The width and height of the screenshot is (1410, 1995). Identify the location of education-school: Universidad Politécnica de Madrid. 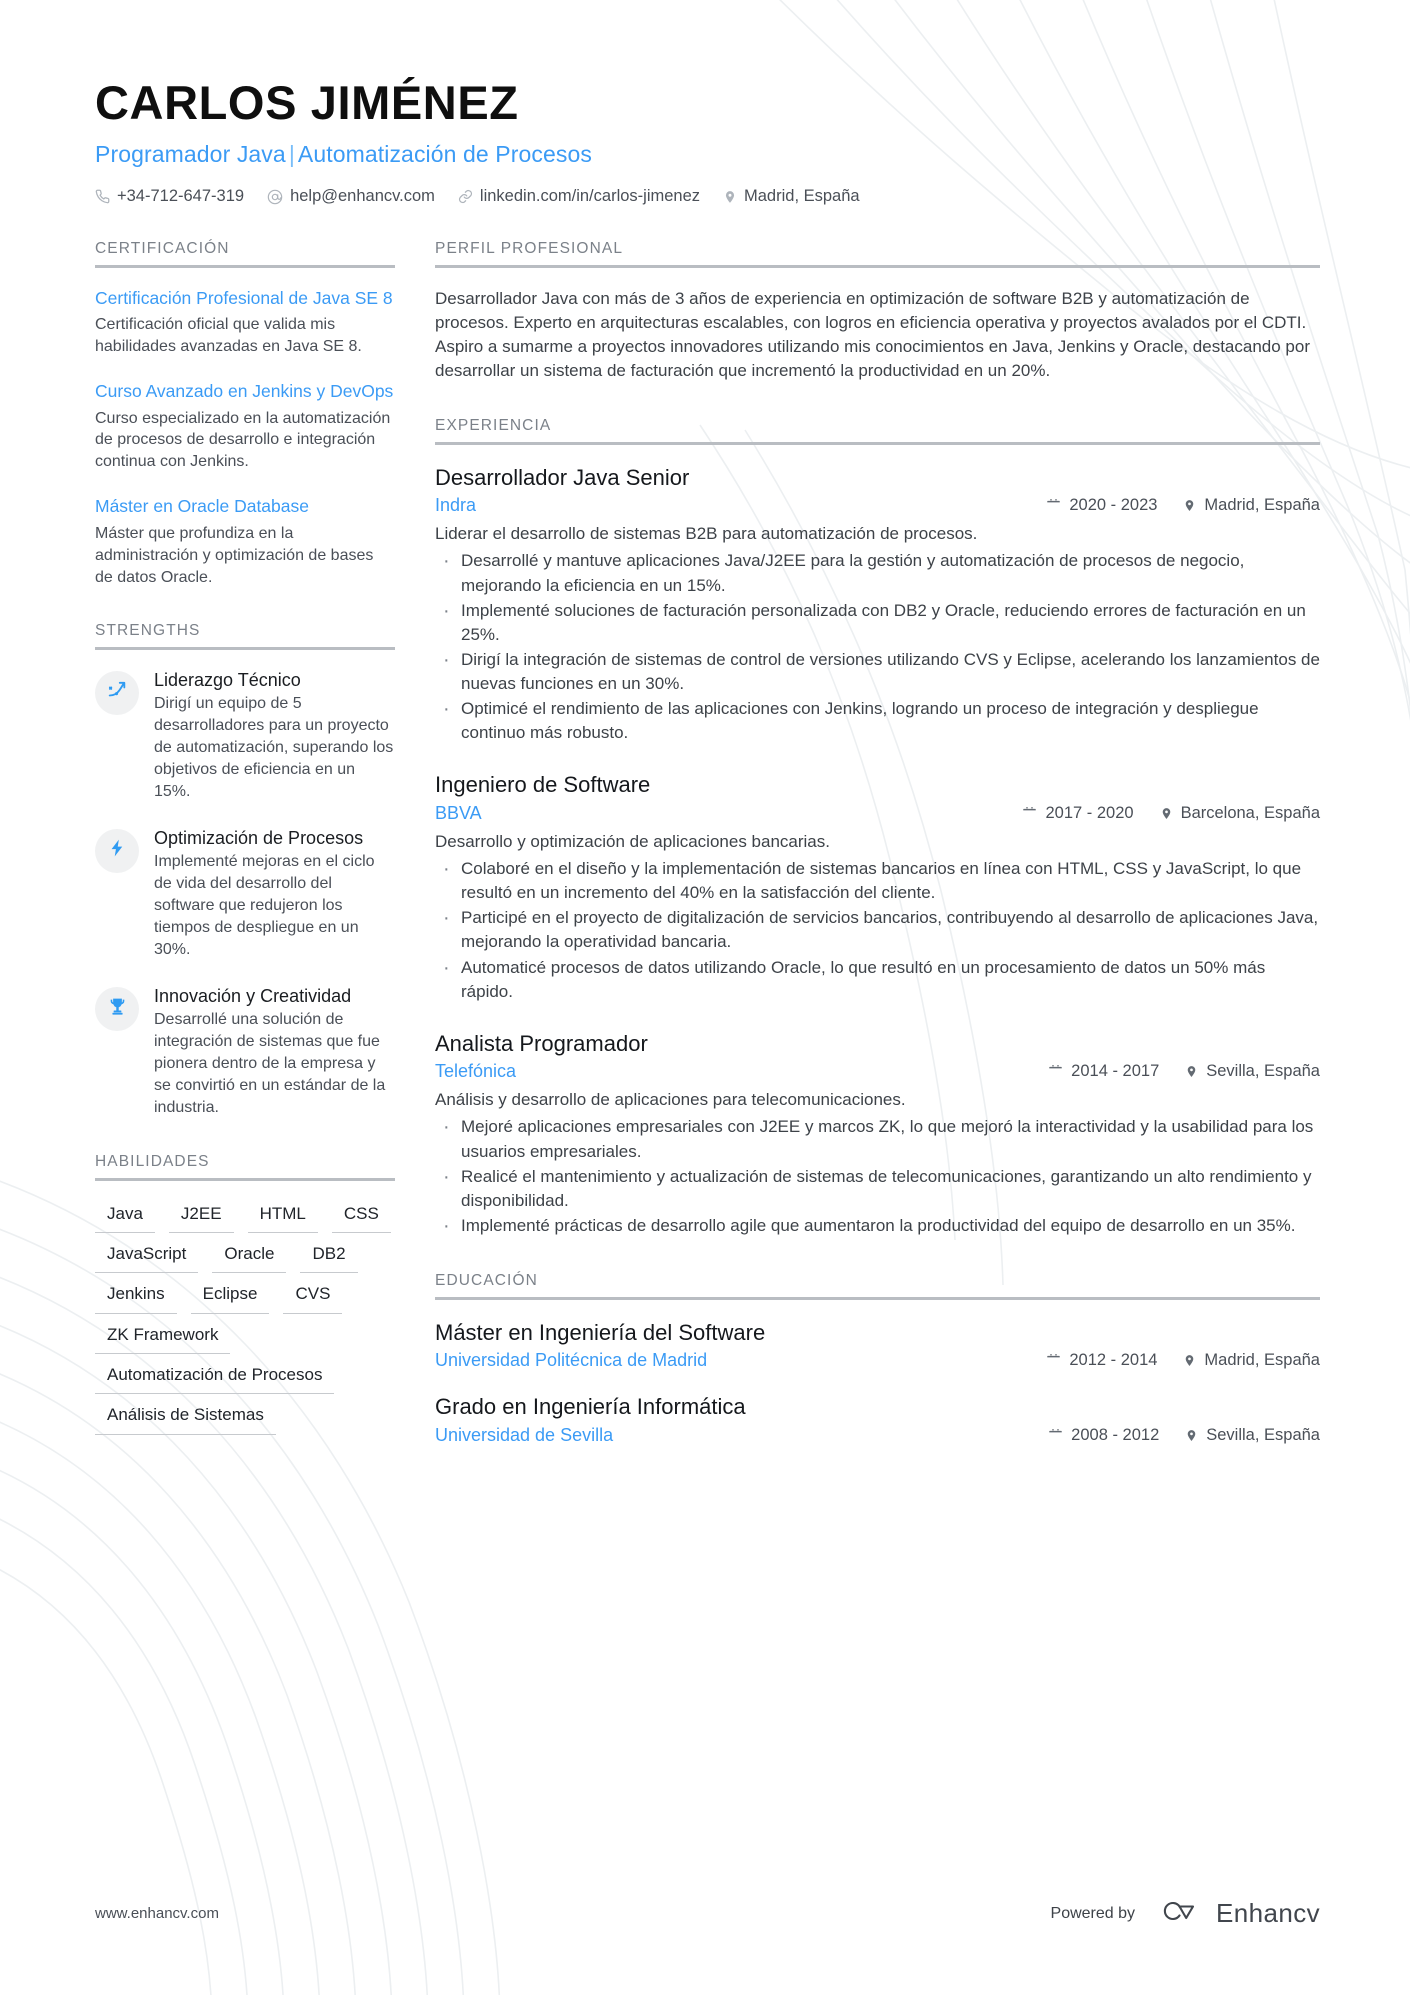
(740, 1360).